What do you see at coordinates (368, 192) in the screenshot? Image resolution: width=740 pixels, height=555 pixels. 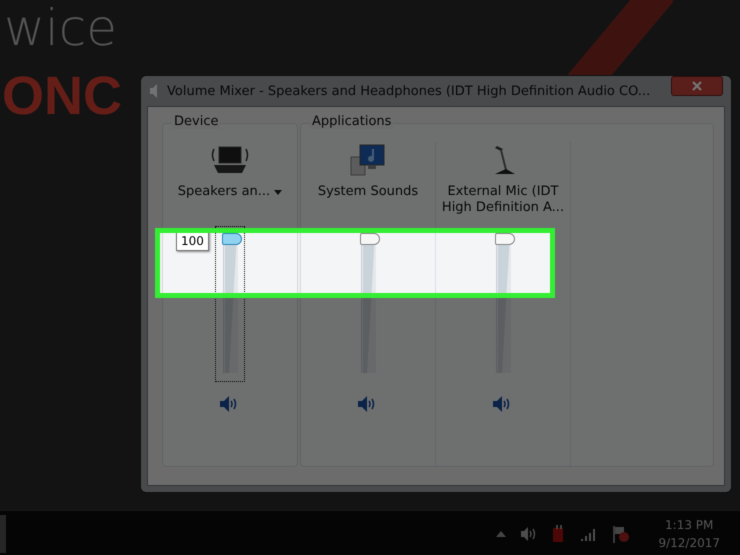 I see `channel-name: System Sounds` at bounding box center [368, 192].